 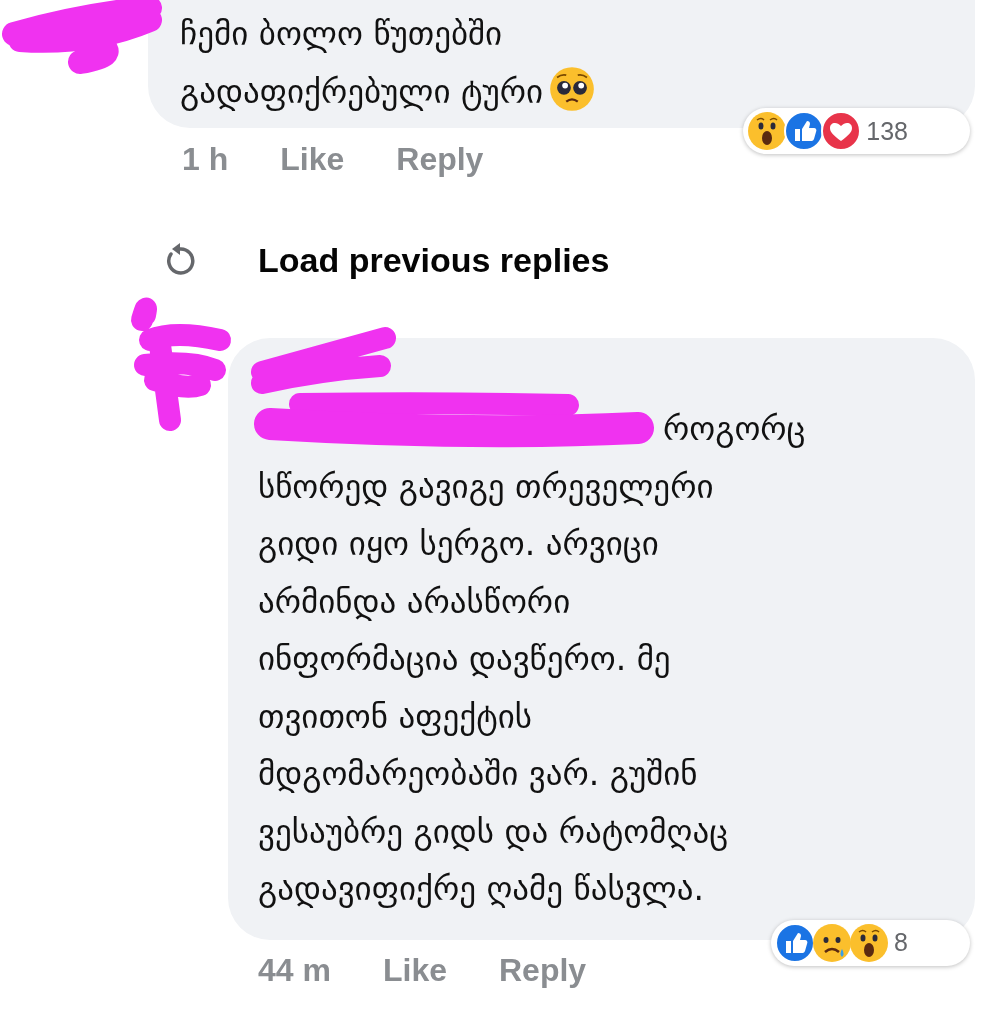 I want to click on timestamp: 44 m, so click(x=294, y=970).